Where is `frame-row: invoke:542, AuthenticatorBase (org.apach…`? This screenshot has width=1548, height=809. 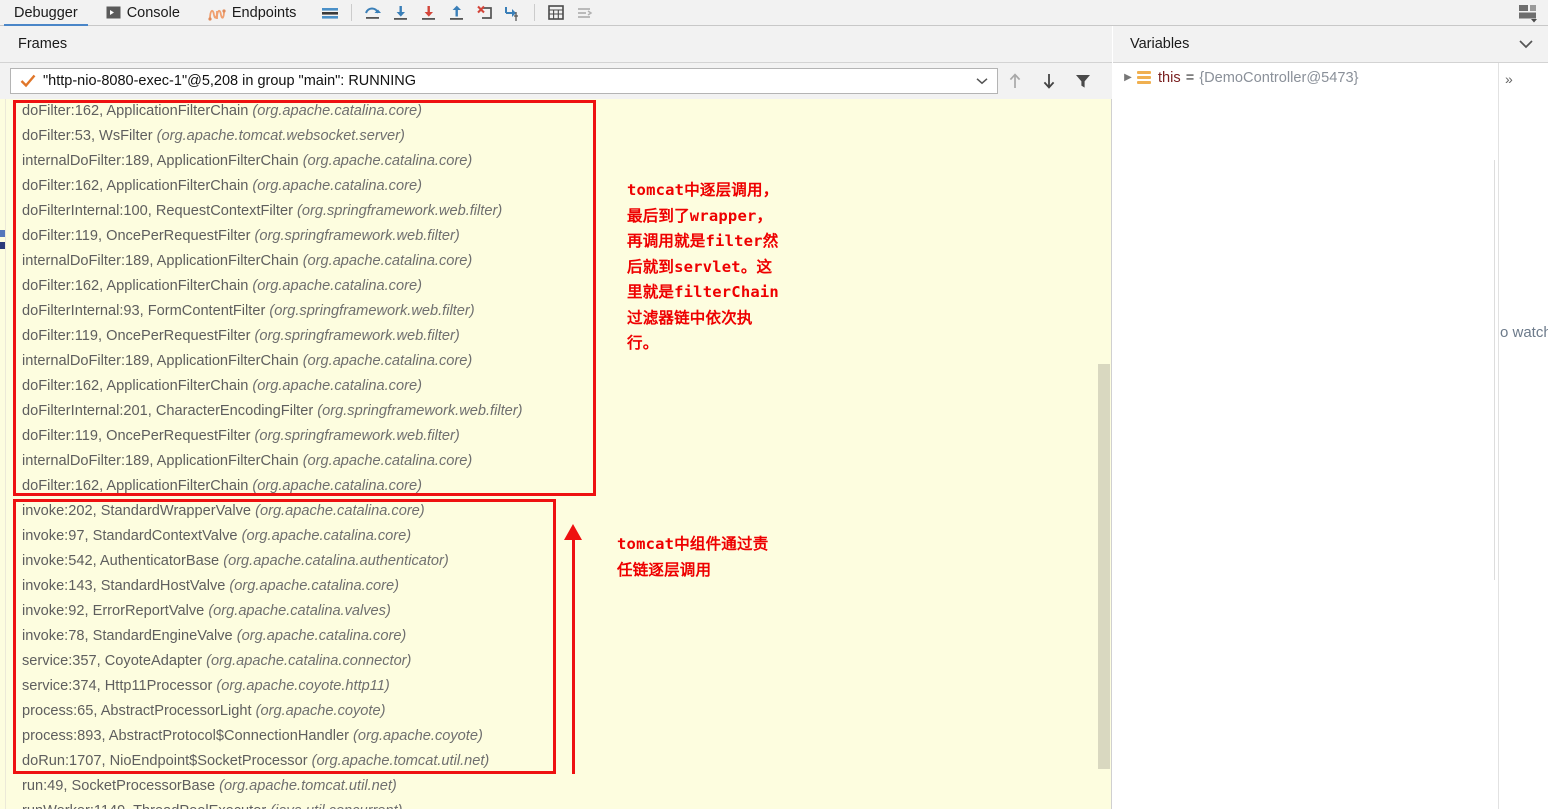 frame-row: invoke:542, AuthenticatorBase (org.apach… is located at coordinates (555, 561).